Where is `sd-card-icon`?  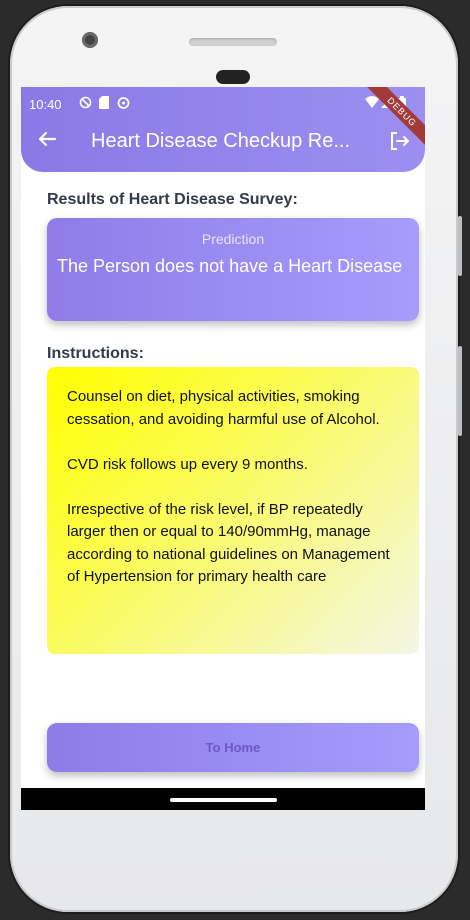 sd-card-icon is located at coordinates (104, 104).